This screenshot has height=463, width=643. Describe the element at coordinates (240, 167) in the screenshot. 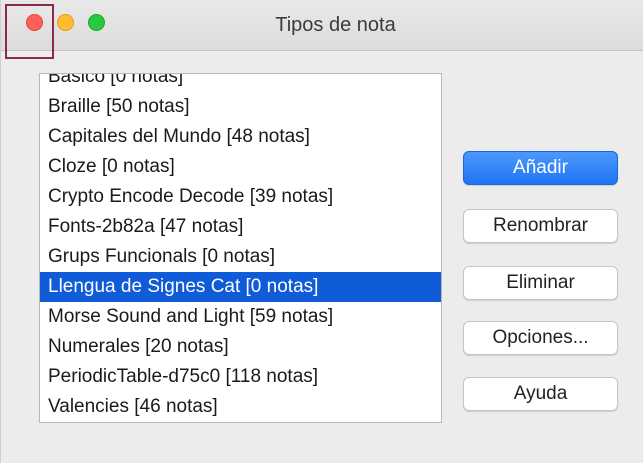

I see `note-type-item: Cloze [0 notas]` at that location.